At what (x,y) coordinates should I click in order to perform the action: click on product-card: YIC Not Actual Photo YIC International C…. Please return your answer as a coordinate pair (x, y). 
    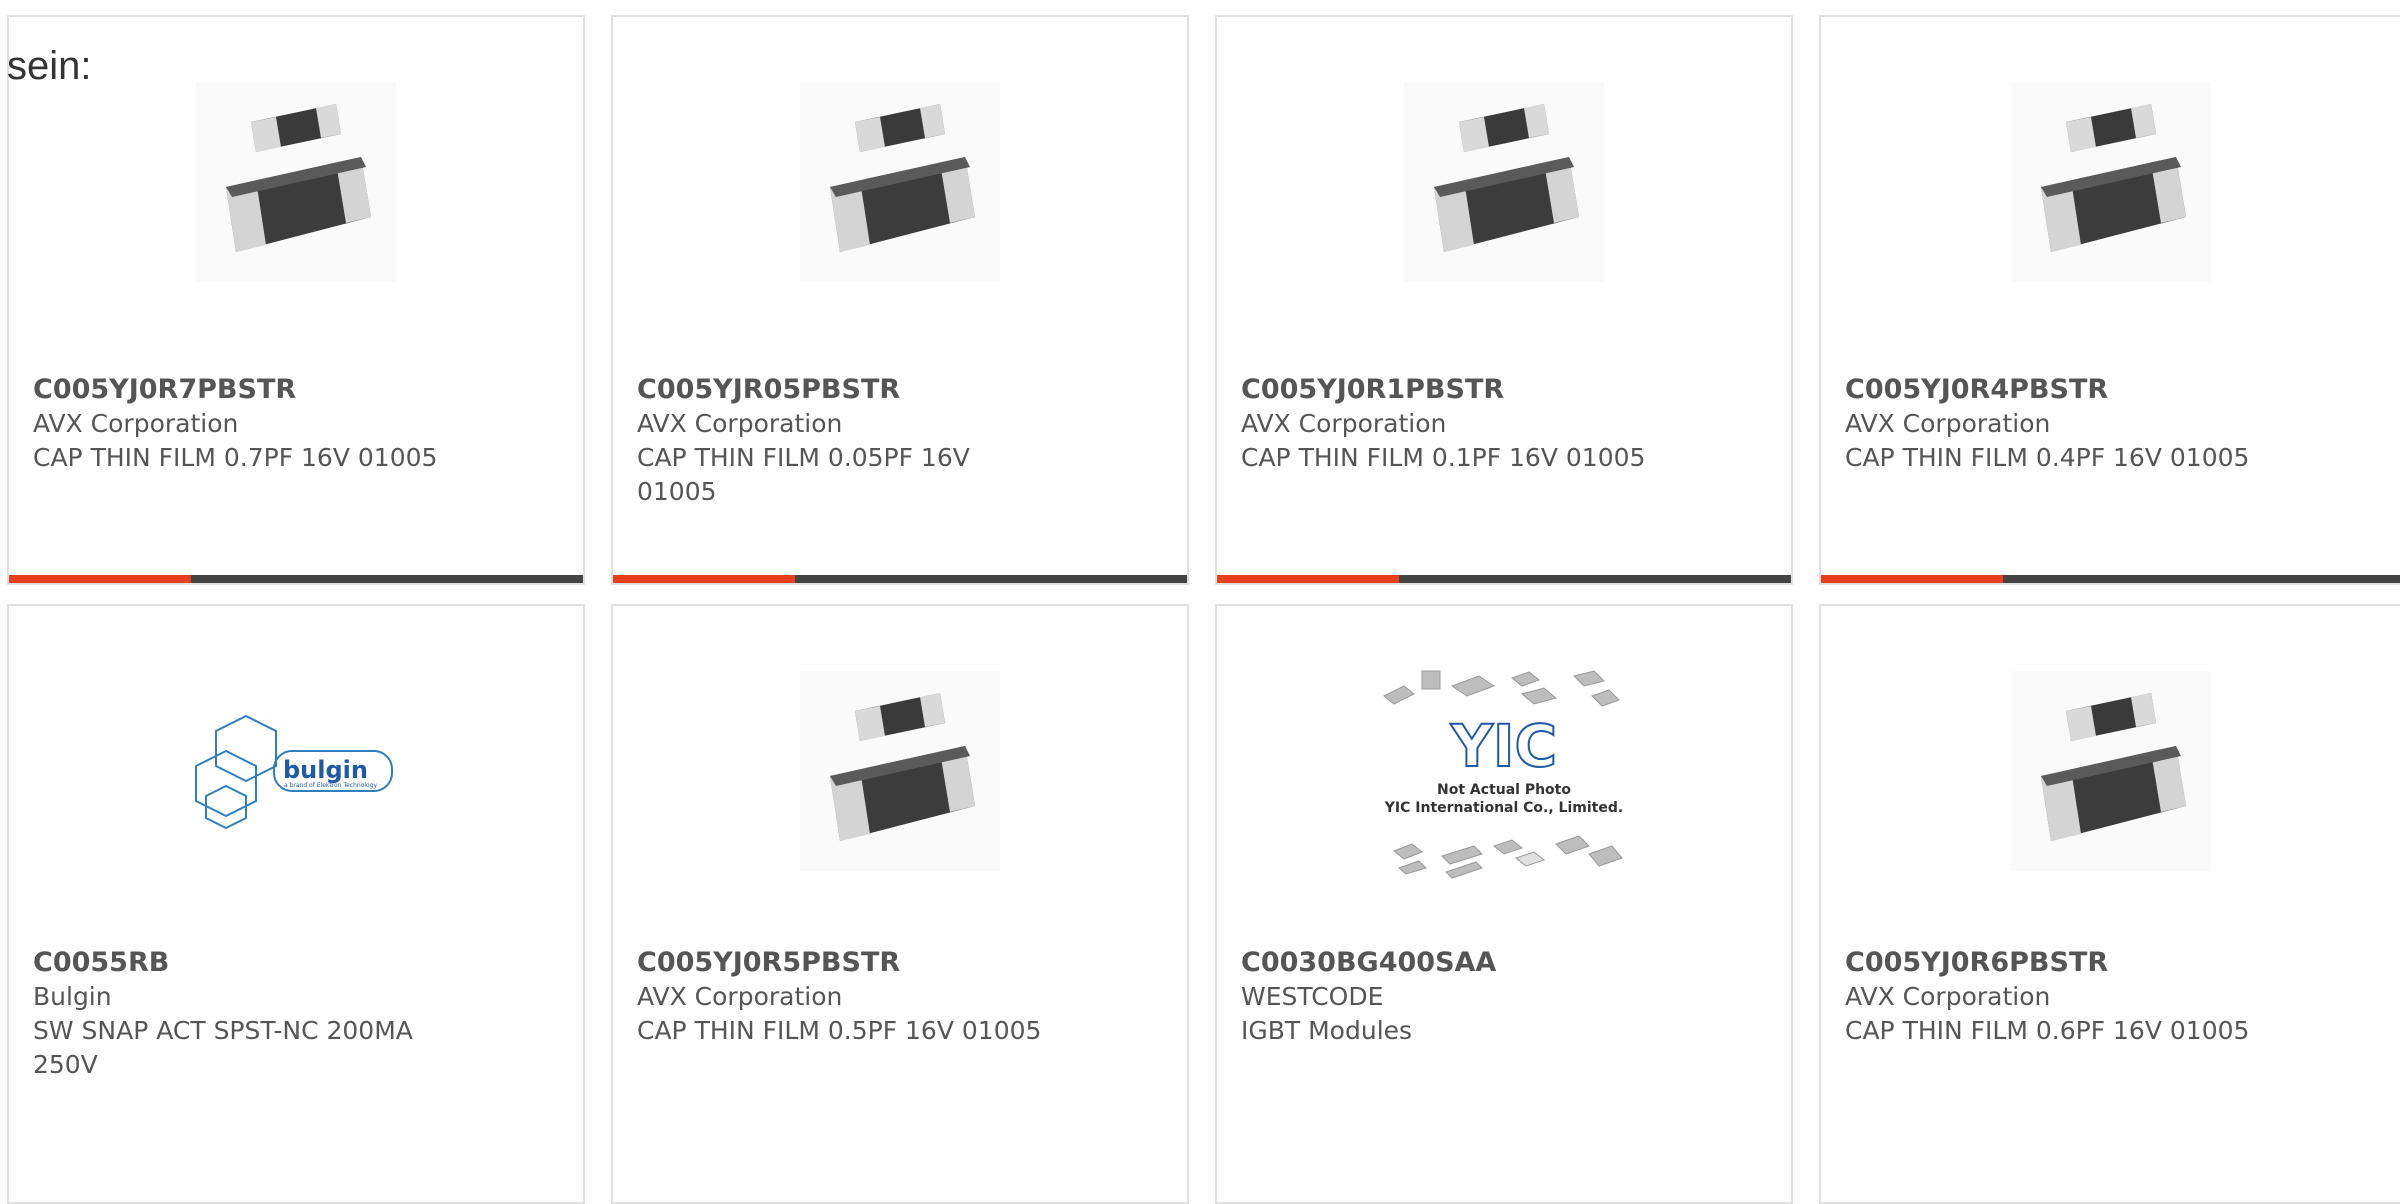
    Looking at the image, I should click on (1504, 904).